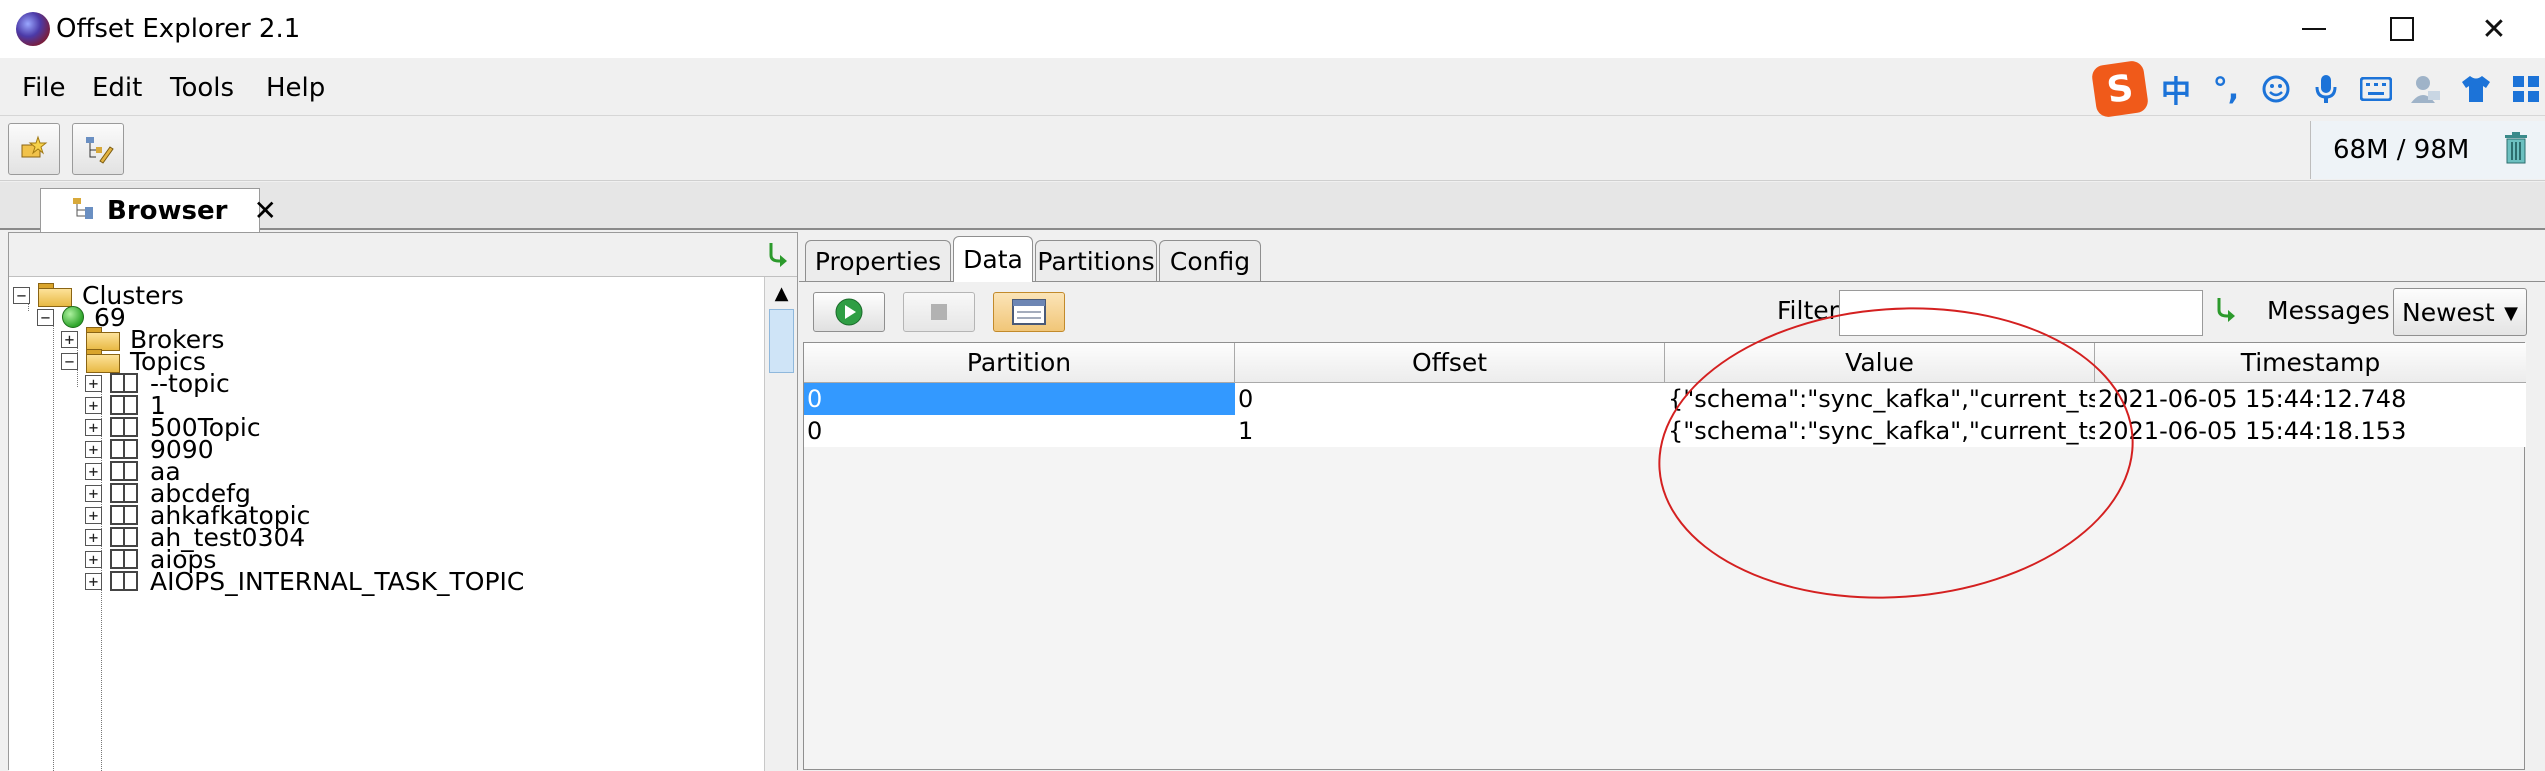 The image size is (2545, 771). I want to click on ime-user-icon, so click(2426, 89).